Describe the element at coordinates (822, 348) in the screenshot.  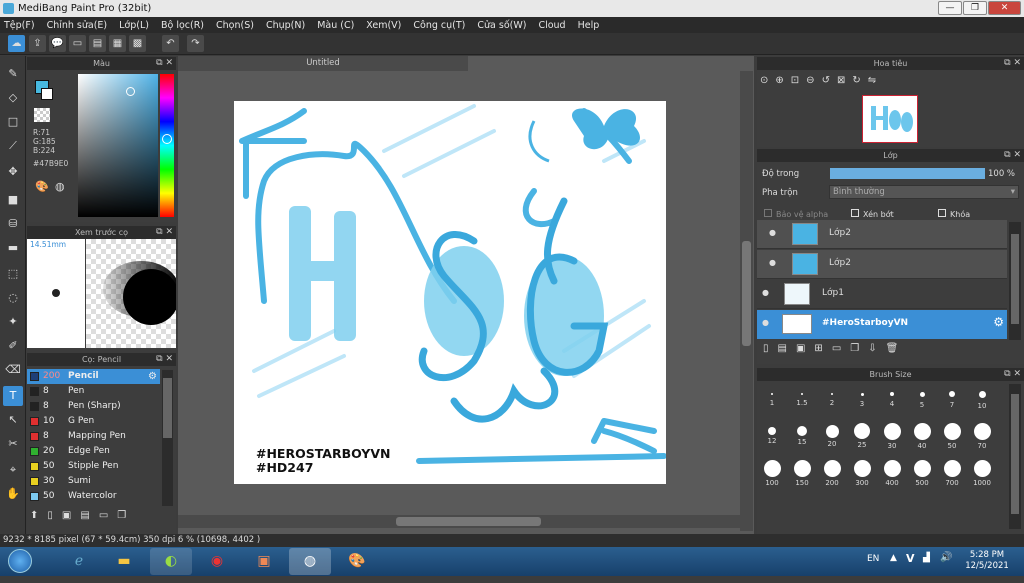
I see `add-layer-menu-icon: ⊞` at that location.